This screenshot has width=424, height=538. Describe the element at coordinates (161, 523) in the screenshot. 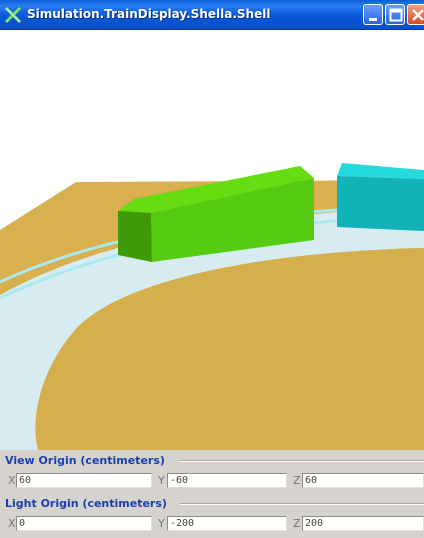

I see `light-y-label: Y` at that location.